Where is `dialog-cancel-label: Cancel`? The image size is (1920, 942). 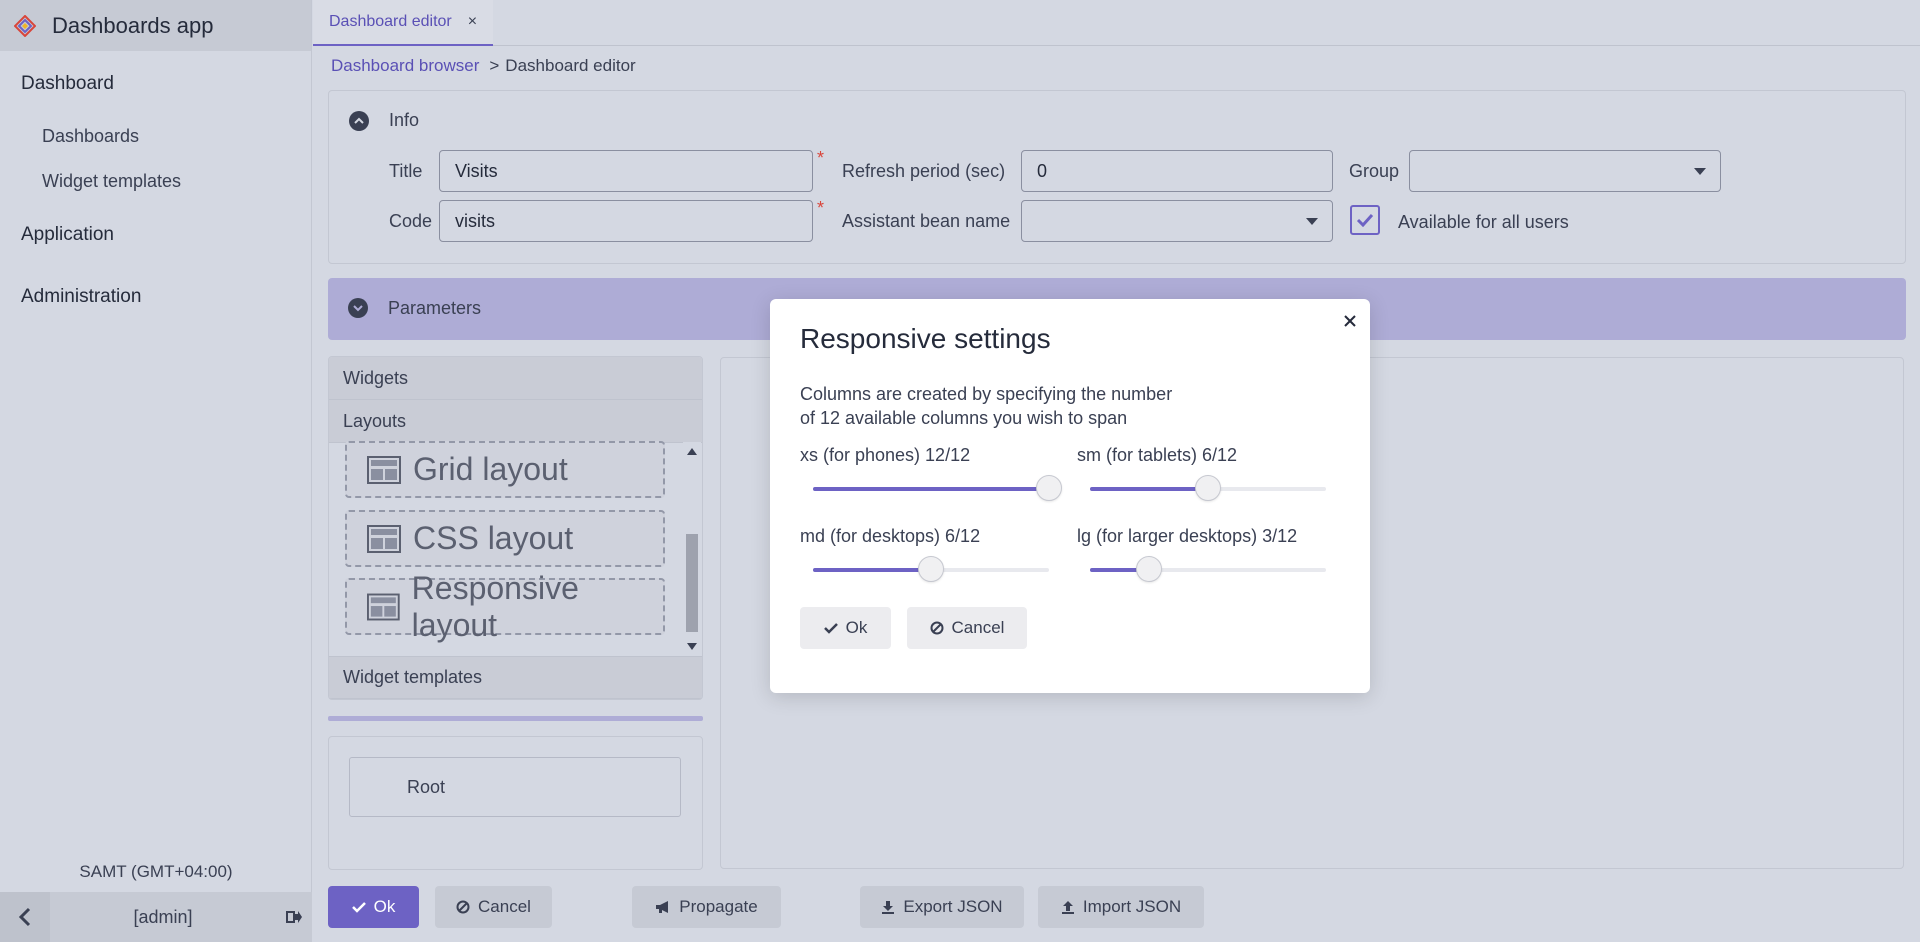
dialog-cancel-label: Cancel is located at coordinates (978, 627).